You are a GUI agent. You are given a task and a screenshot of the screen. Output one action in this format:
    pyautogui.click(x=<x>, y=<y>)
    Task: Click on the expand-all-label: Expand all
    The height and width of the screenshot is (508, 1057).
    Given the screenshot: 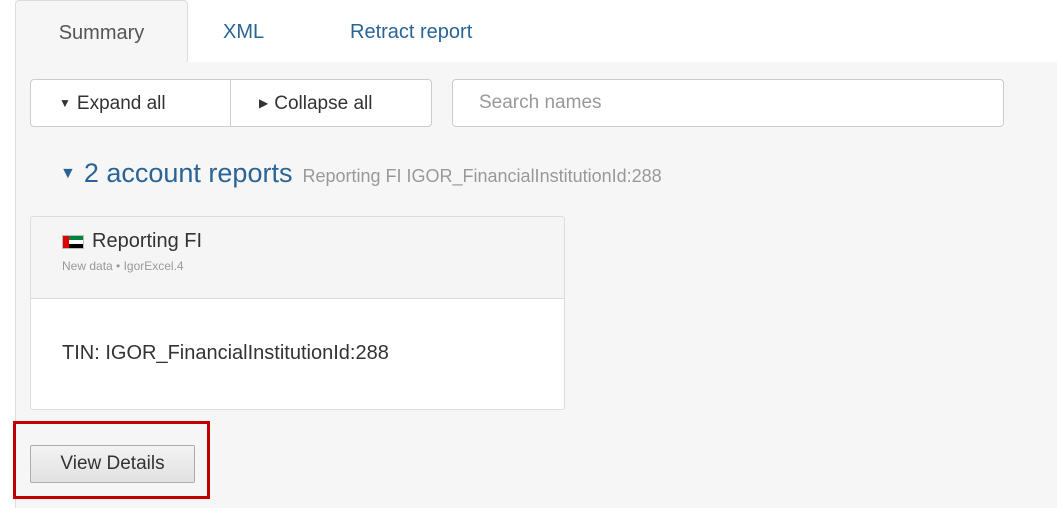 What is the action you would take?
    pyautogui.click(x=121, y=103)
    